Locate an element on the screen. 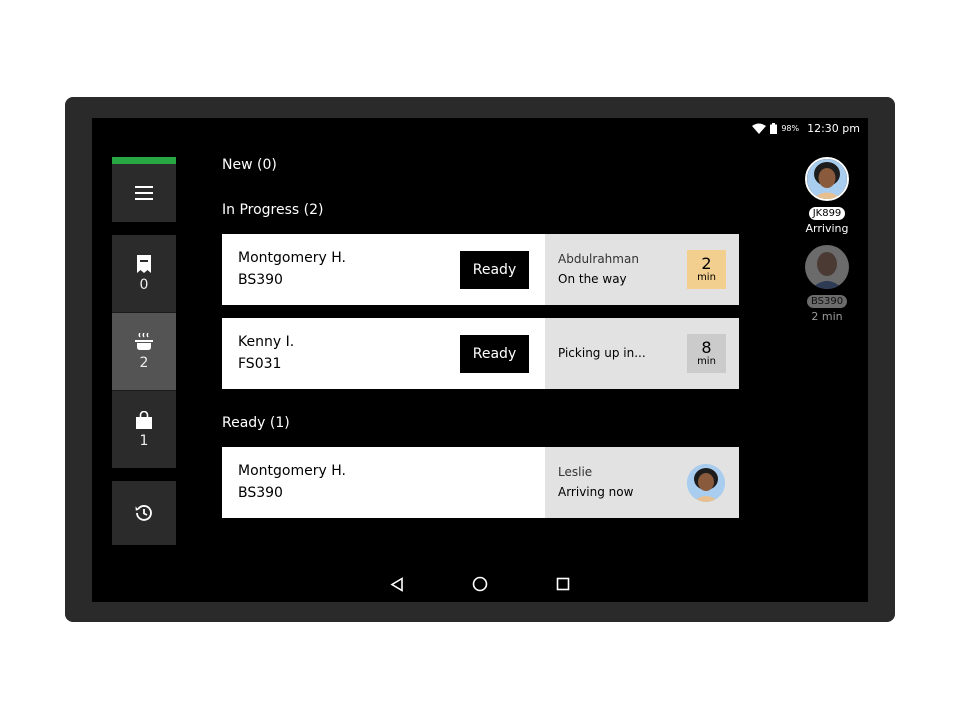  shopping-bag-icon is located at coordinates (144, 419).